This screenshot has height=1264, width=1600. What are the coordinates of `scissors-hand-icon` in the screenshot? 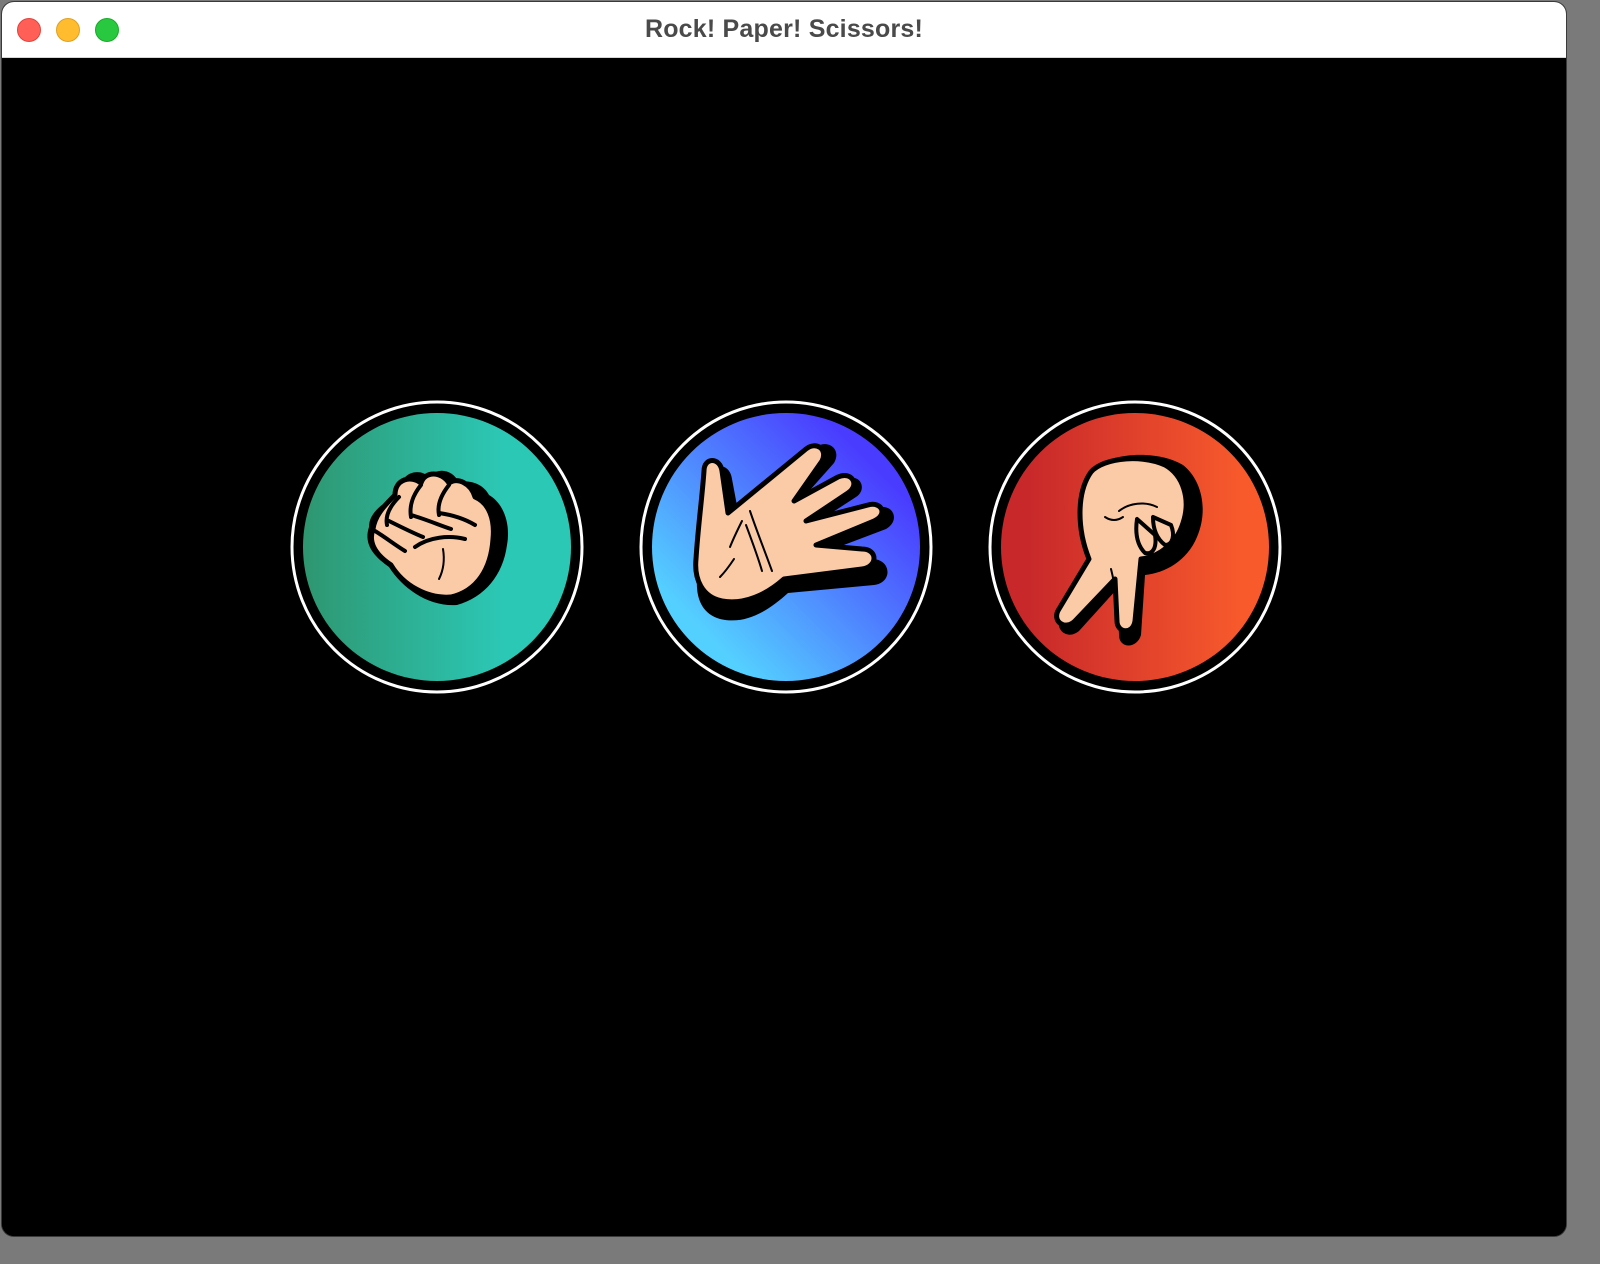 It's located at (1135, 547).